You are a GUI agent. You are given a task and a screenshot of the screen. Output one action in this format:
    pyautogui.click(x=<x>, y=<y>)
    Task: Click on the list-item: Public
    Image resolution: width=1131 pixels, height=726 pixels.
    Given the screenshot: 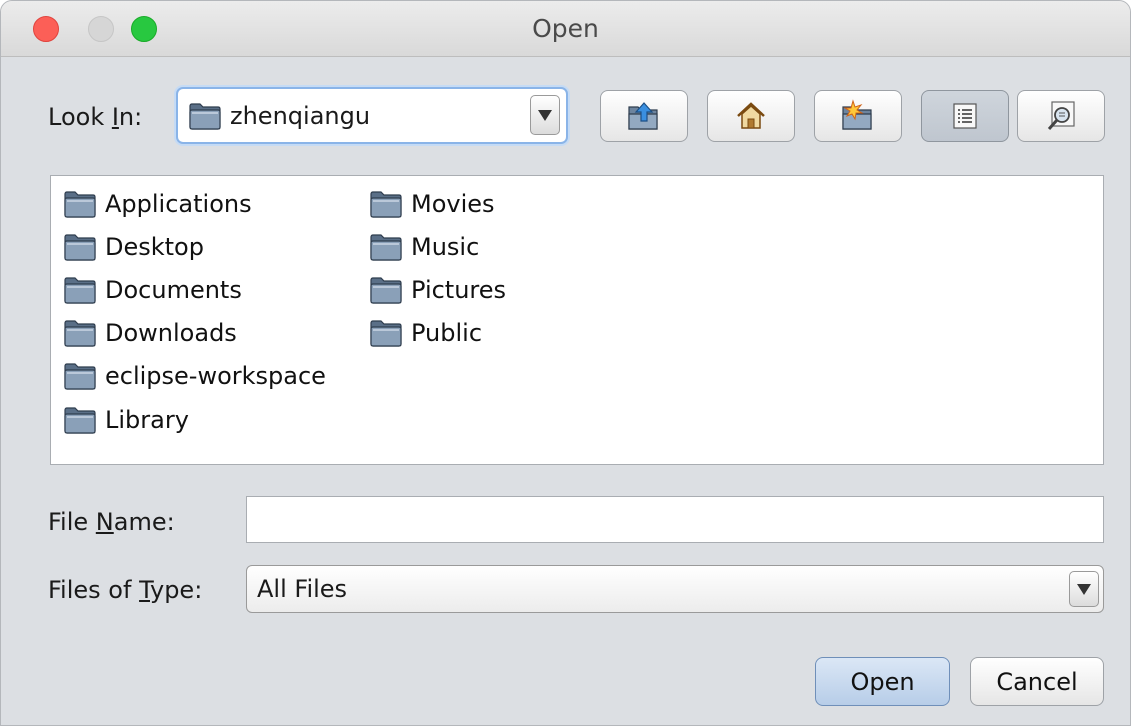 What is the action you would take?
    pyautogui.click(x=437, y=333)
    